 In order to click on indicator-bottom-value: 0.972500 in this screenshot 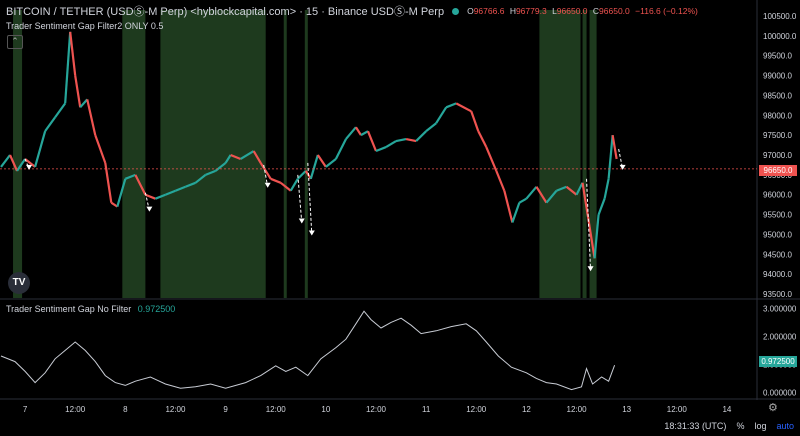, I will do `click(156, 309)`.